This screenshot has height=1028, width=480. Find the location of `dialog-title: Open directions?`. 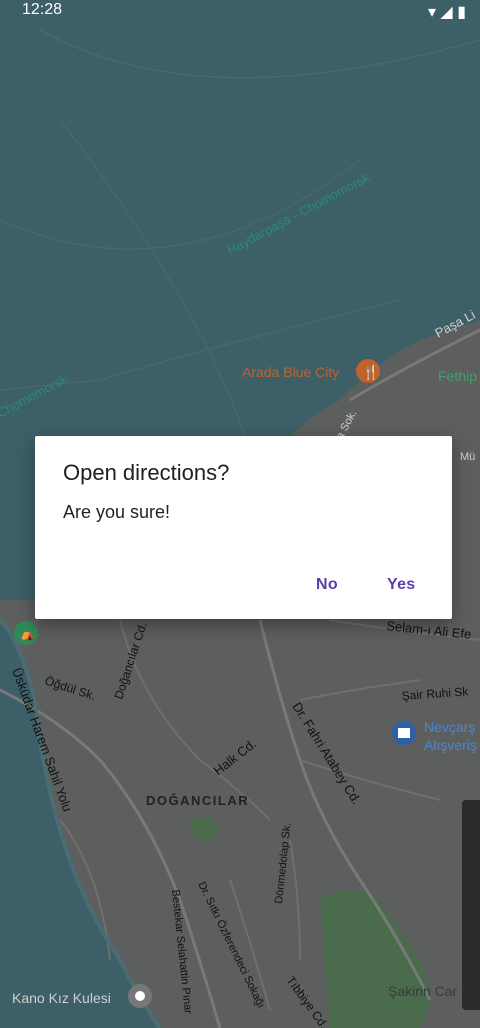

dialog-title: Open directions? is located at coordinates (146, 472).